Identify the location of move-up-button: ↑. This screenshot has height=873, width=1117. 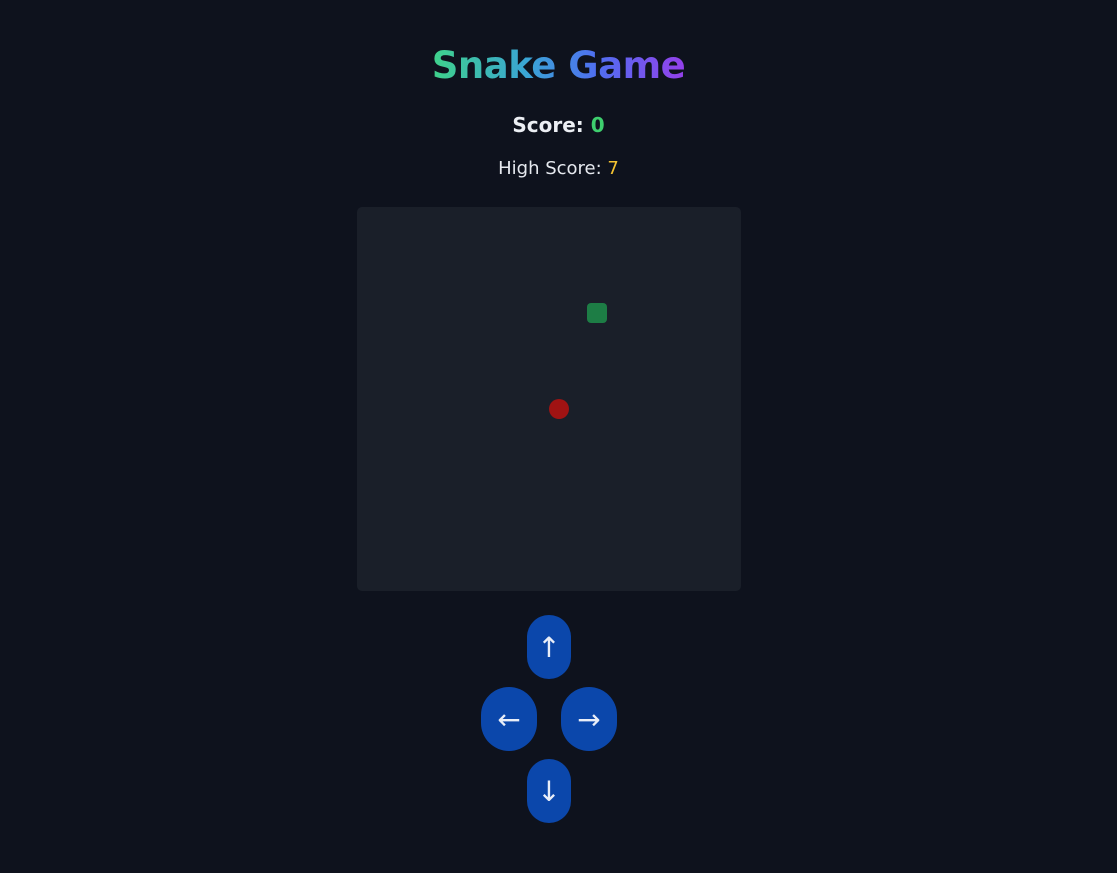
(549, 647).